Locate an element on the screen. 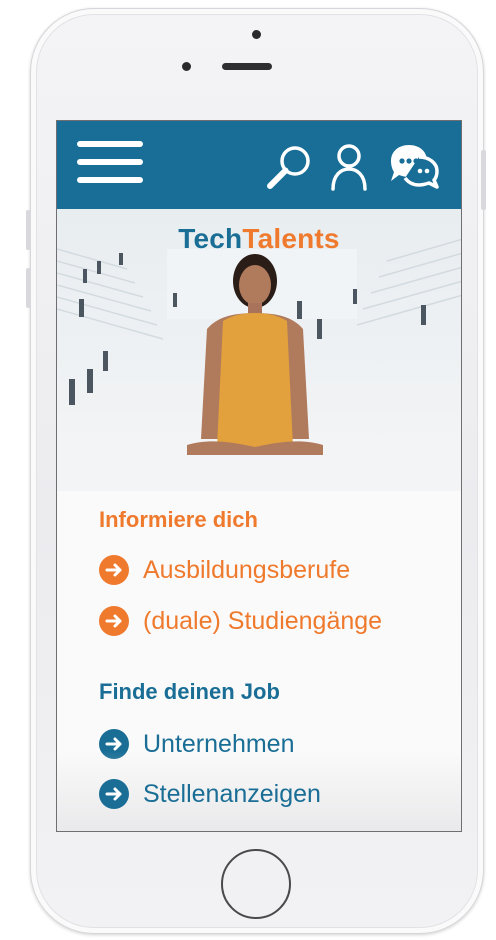 This screenshot has height=940, width=496. link-label: Stellenanzeigen is located at coordinates (232, 793).